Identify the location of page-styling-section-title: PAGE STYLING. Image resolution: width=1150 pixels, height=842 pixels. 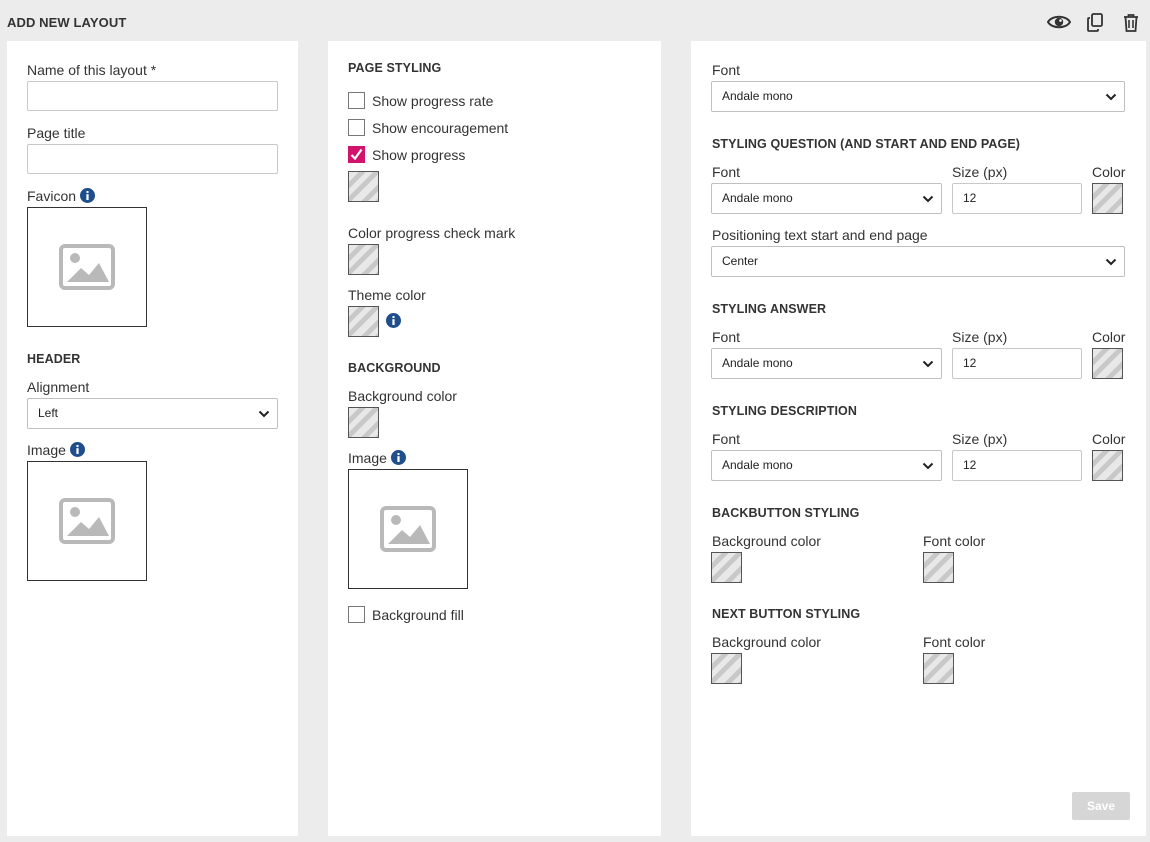
(395, 68).